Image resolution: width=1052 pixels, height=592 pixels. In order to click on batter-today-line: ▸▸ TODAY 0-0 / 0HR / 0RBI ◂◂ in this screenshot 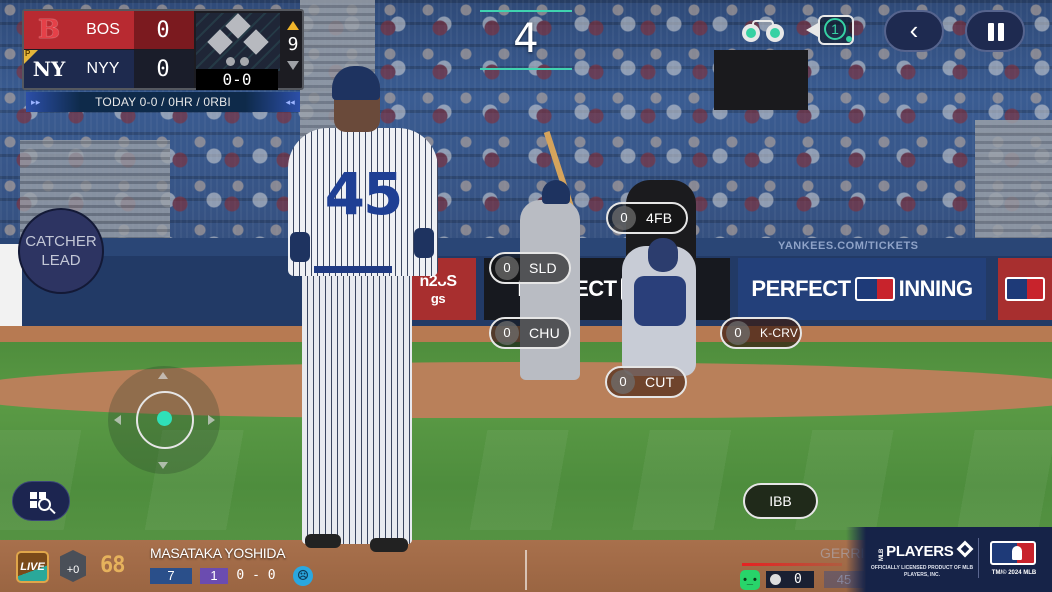, I will do `click(163, 102)`.